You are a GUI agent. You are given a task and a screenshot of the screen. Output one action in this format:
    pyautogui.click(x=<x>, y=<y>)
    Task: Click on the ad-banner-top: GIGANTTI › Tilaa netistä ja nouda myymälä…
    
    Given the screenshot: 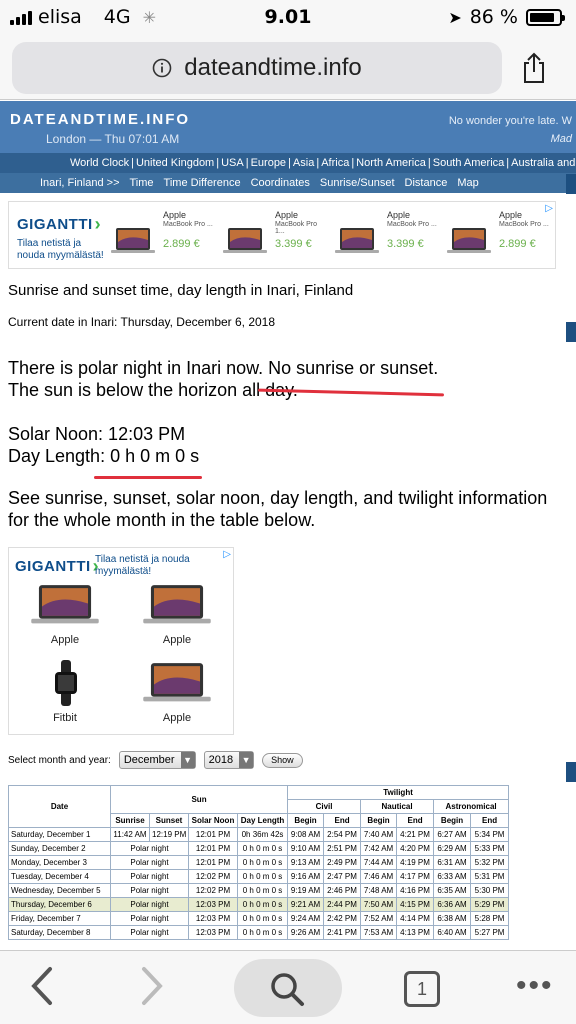 What is the action you would take?
    pyautogui.click(x=282, y=235)
    